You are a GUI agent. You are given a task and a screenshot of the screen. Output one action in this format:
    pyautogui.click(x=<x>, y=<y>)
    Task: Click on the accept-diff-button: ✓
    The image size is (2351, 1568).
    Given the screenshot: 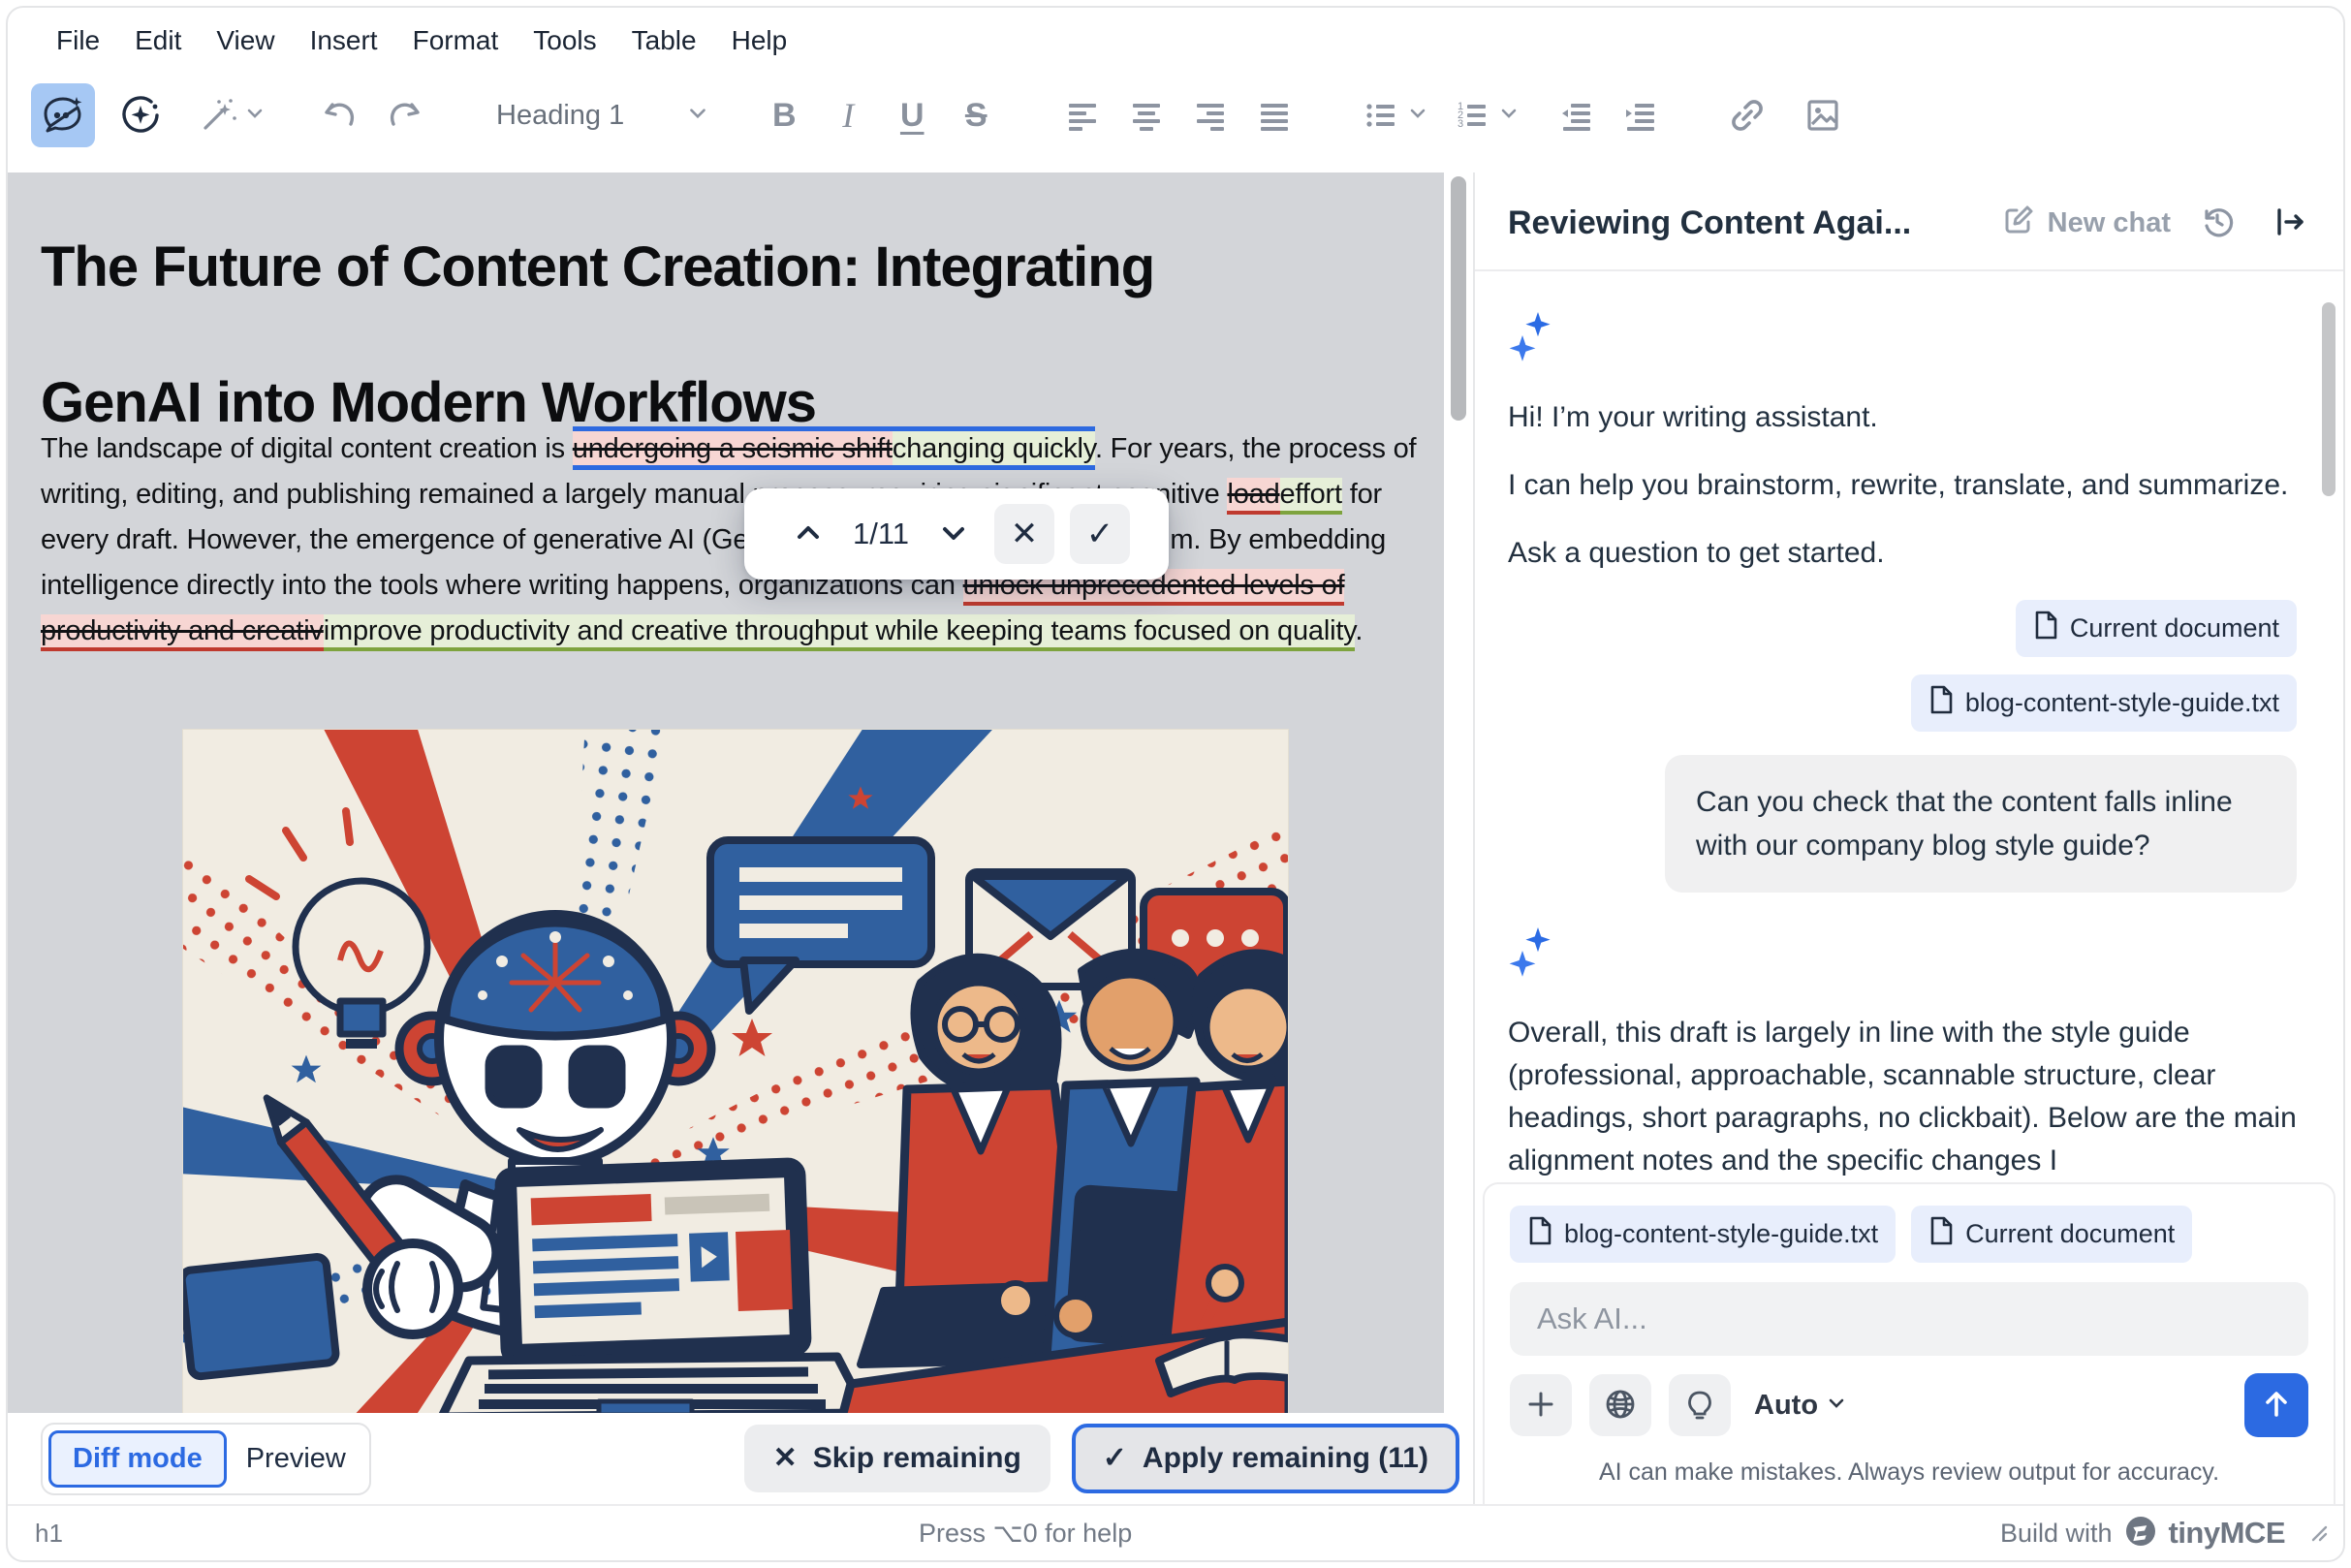 What is the action you would take?
    pyautogui.click(x=1100, y=534)
    